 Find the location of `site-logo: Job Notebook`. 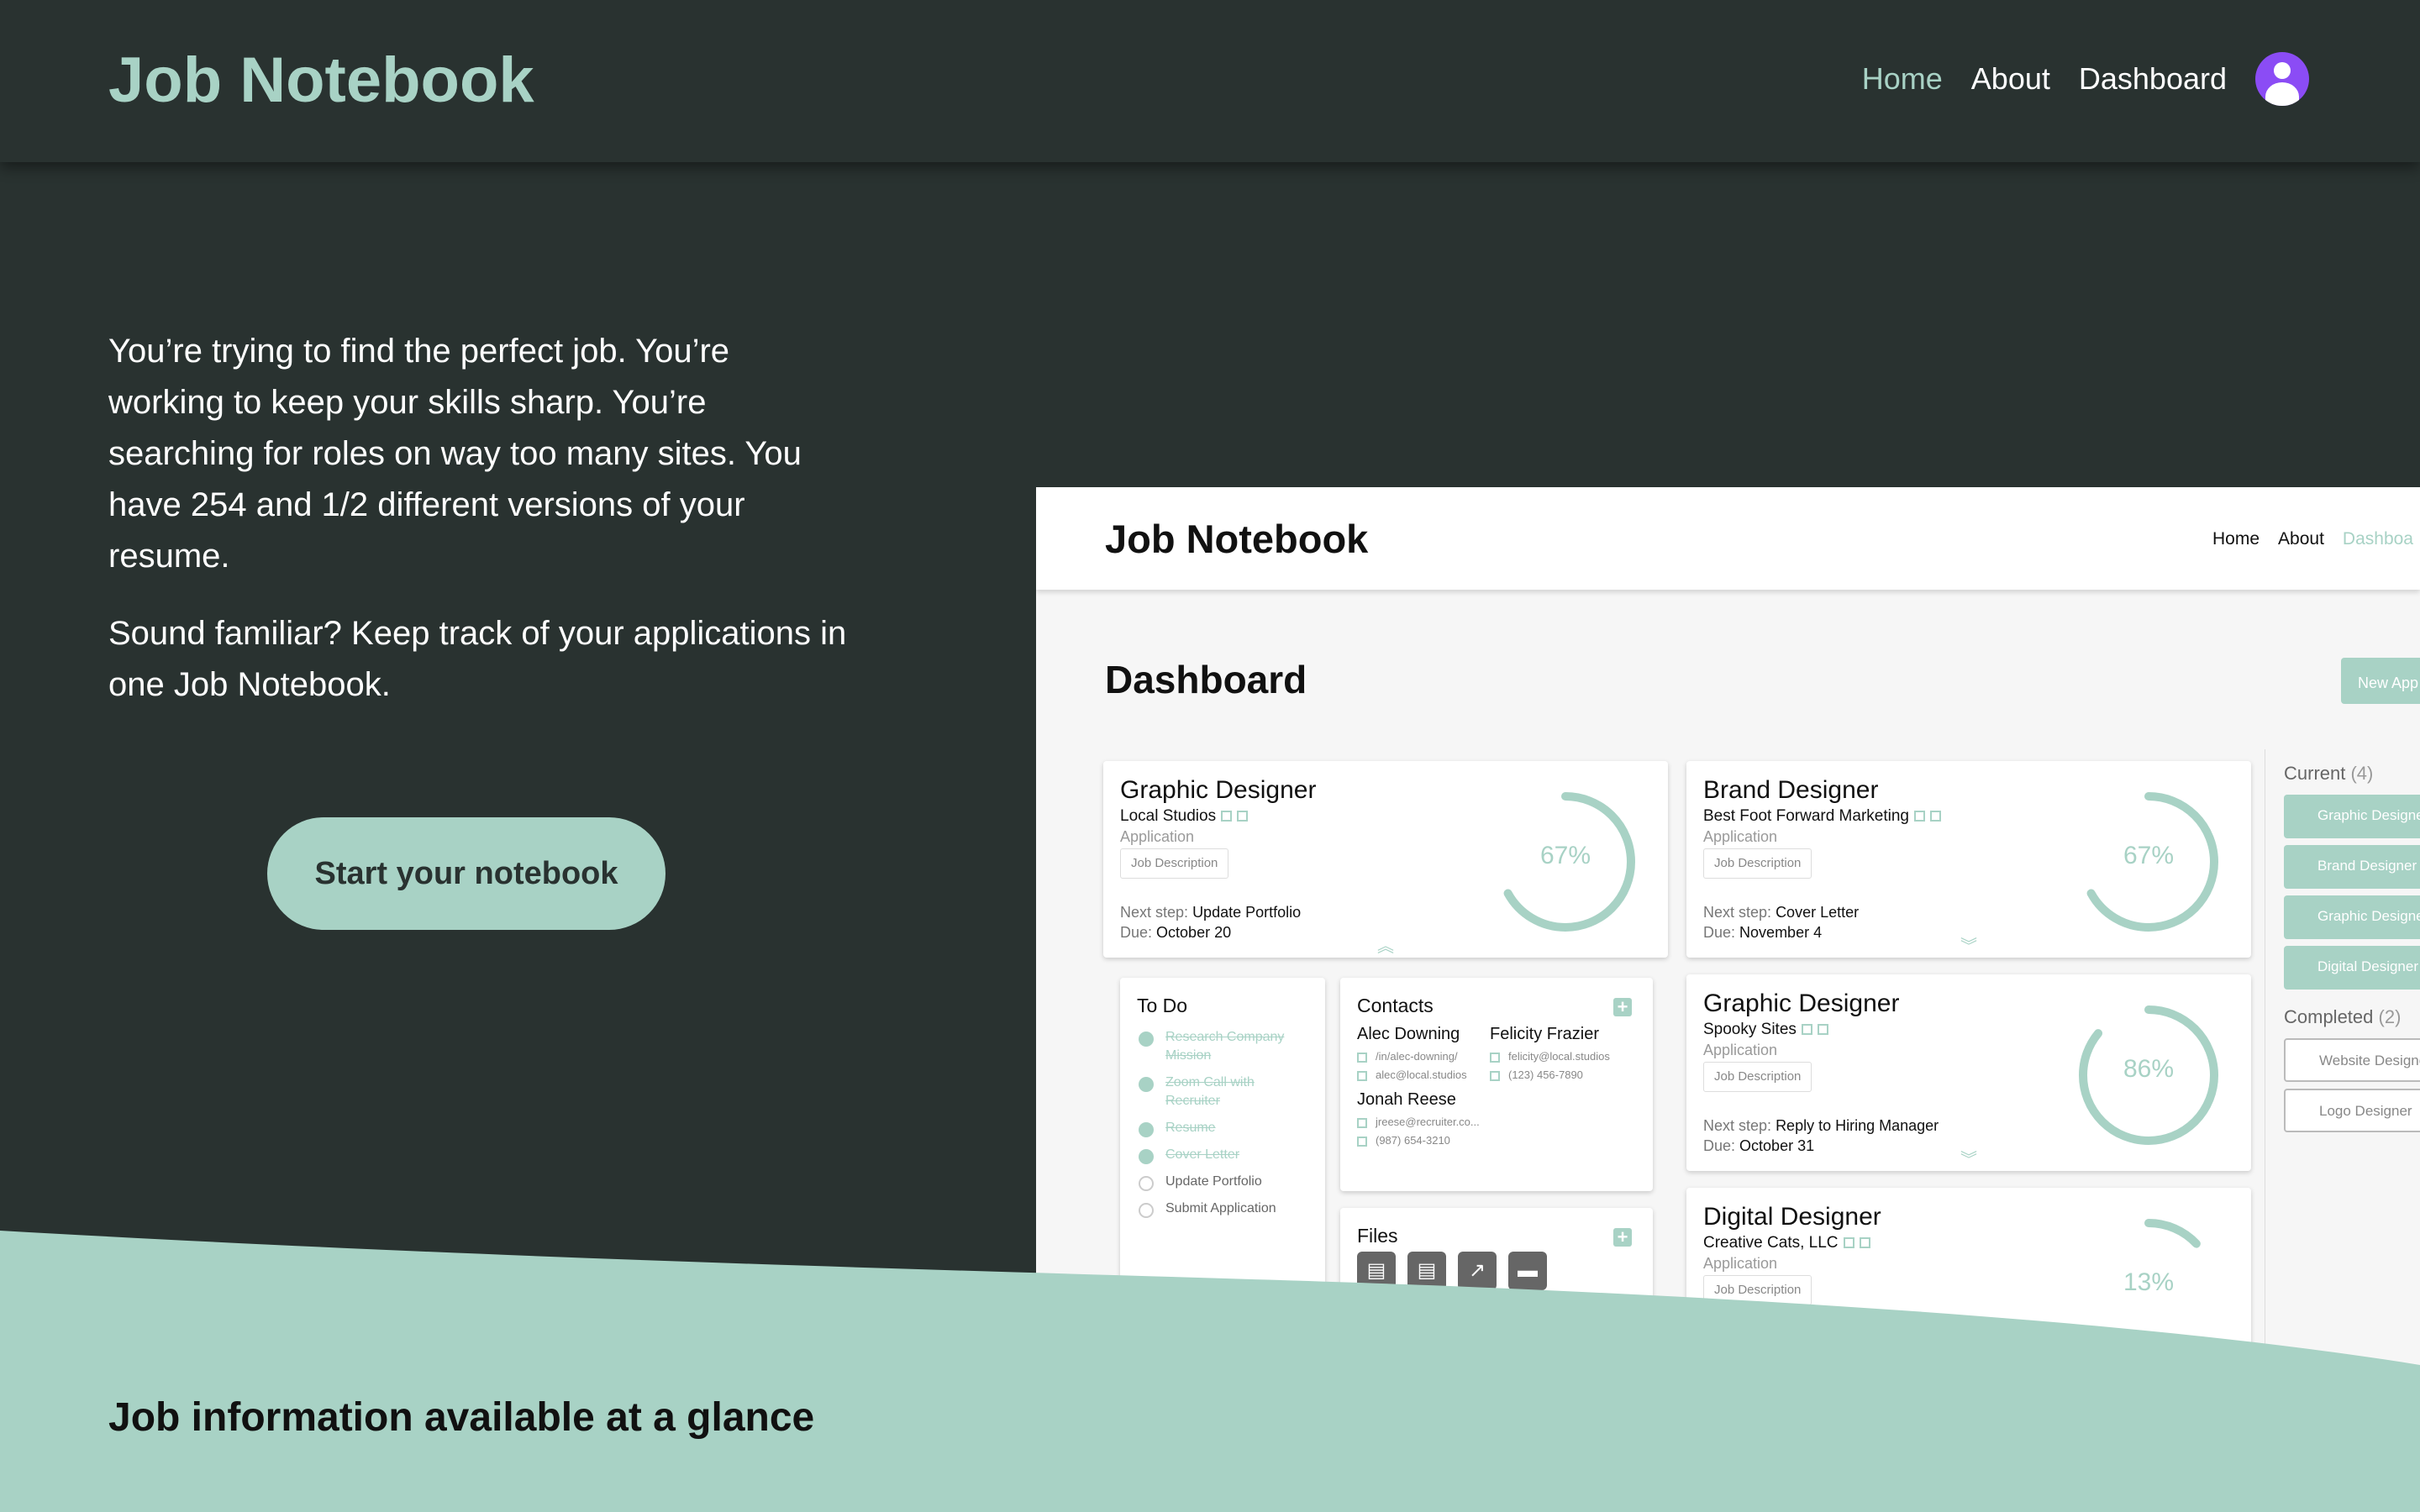

site-logo: Job Notebook is located at coordinates (321, 80).